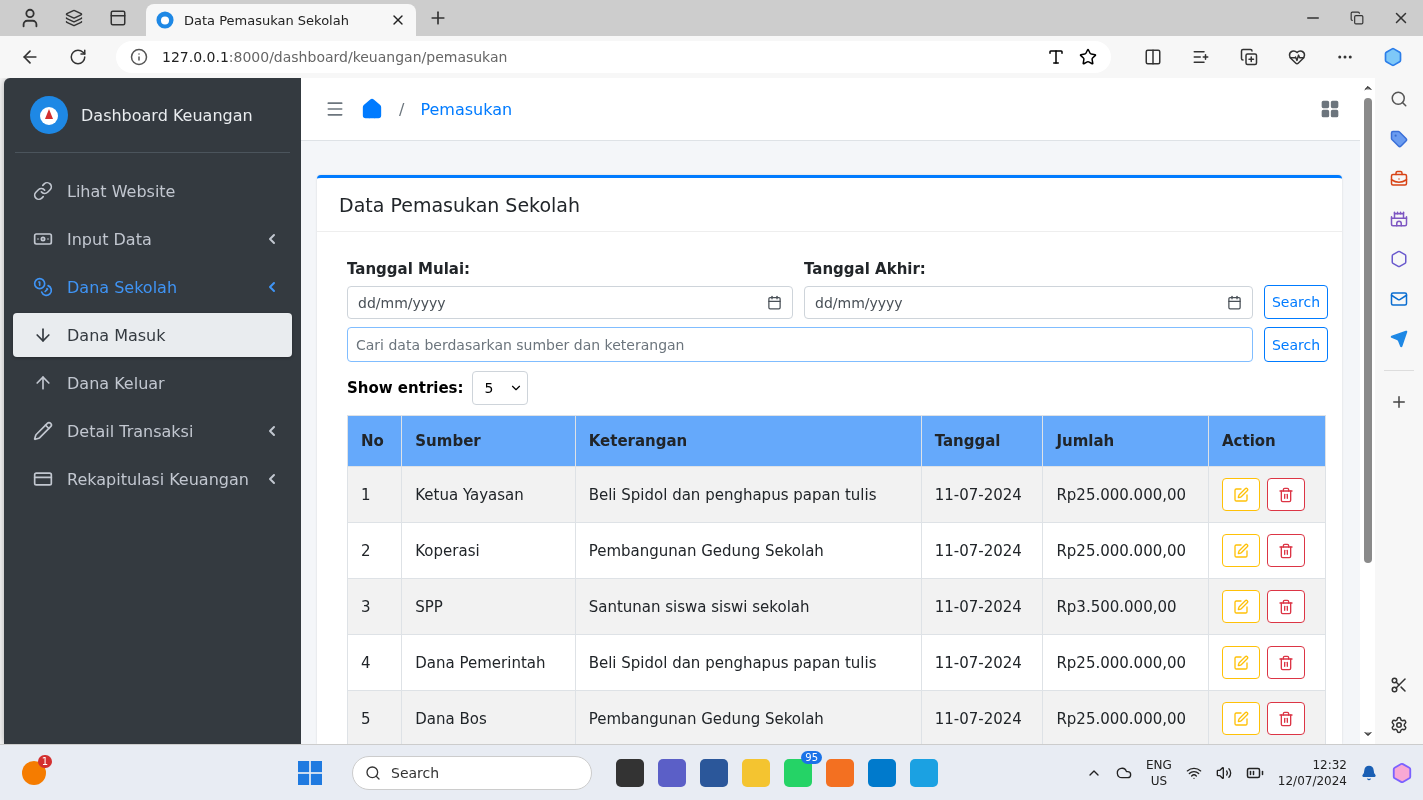  Describe the element at coordinates (374, 606) in the screenshot. I see `table-cell: 3` at that location.